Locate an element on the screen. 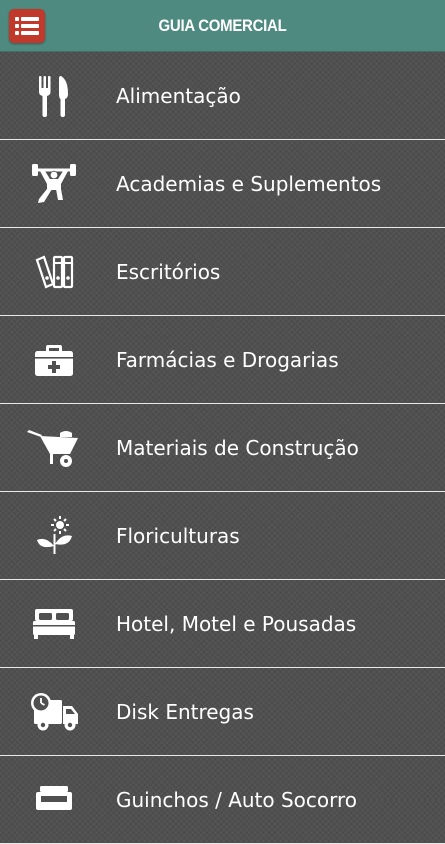 The image size is (445, 844). bed-icon is located at coordinates (54, 624).